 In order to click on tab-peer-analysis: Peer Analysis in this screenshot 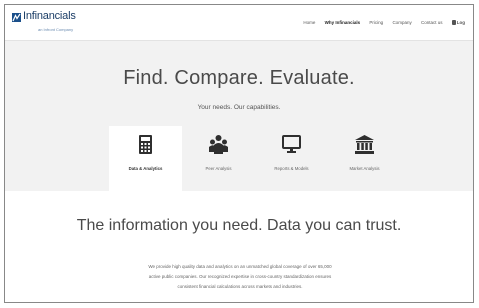, I will do `click(218, 158)`.